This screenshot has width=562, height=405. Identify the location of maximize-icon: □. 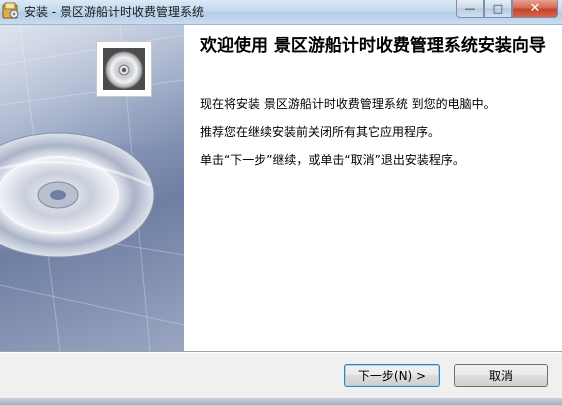
(498, 8).